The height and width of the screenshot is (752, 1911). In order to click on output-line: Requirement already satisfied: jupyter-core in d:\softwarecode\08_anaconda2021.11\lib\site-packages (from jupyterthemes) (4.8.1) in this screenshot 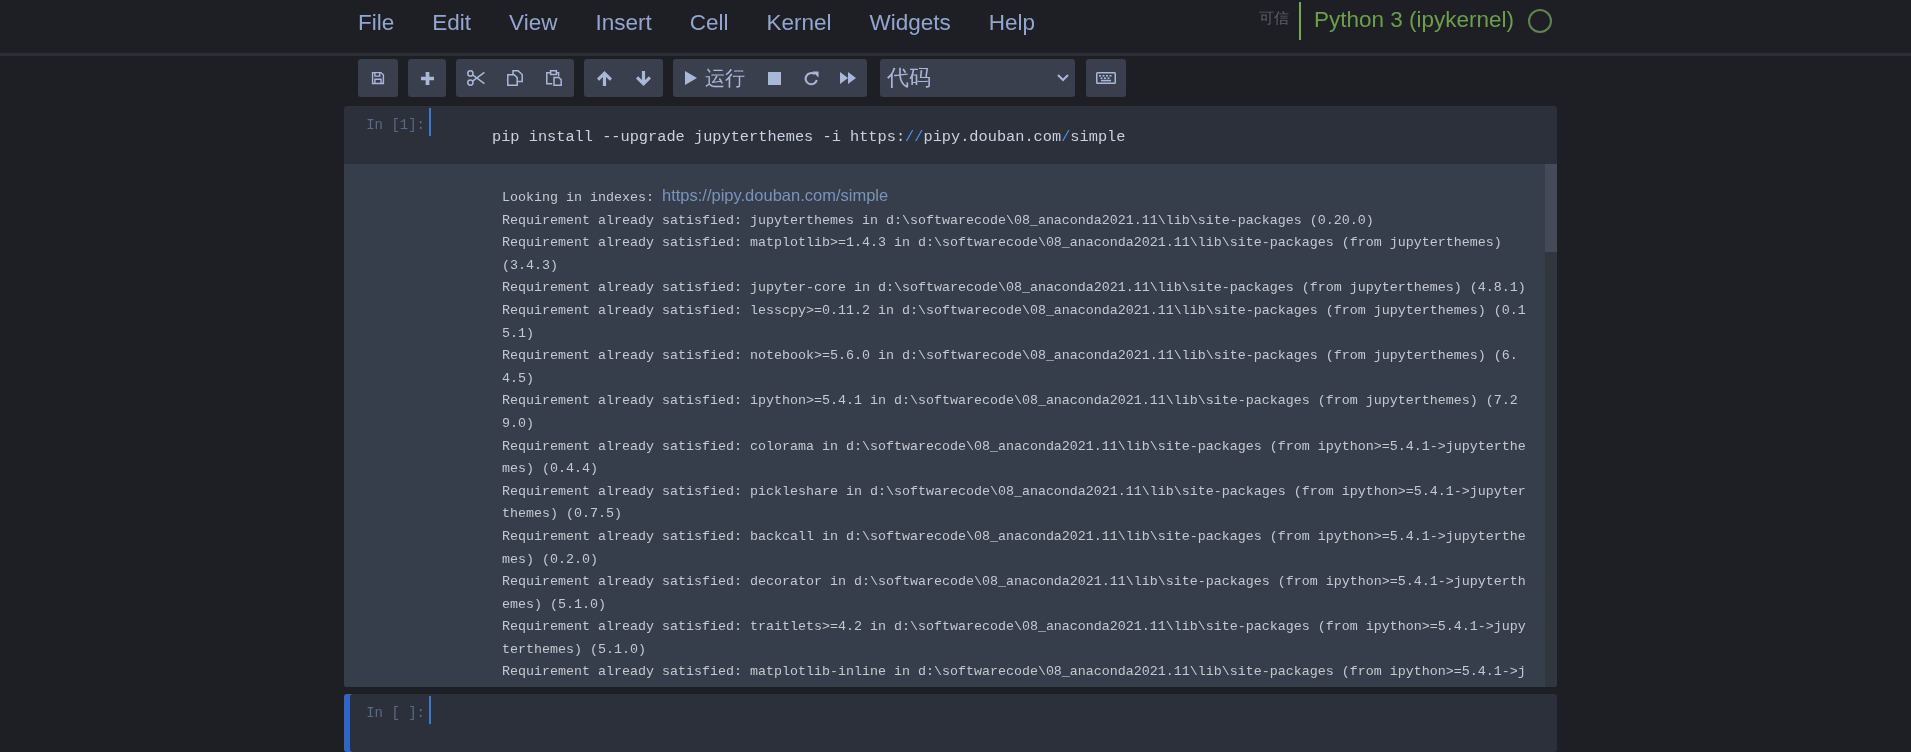, I will do `click(1014, 288)`.